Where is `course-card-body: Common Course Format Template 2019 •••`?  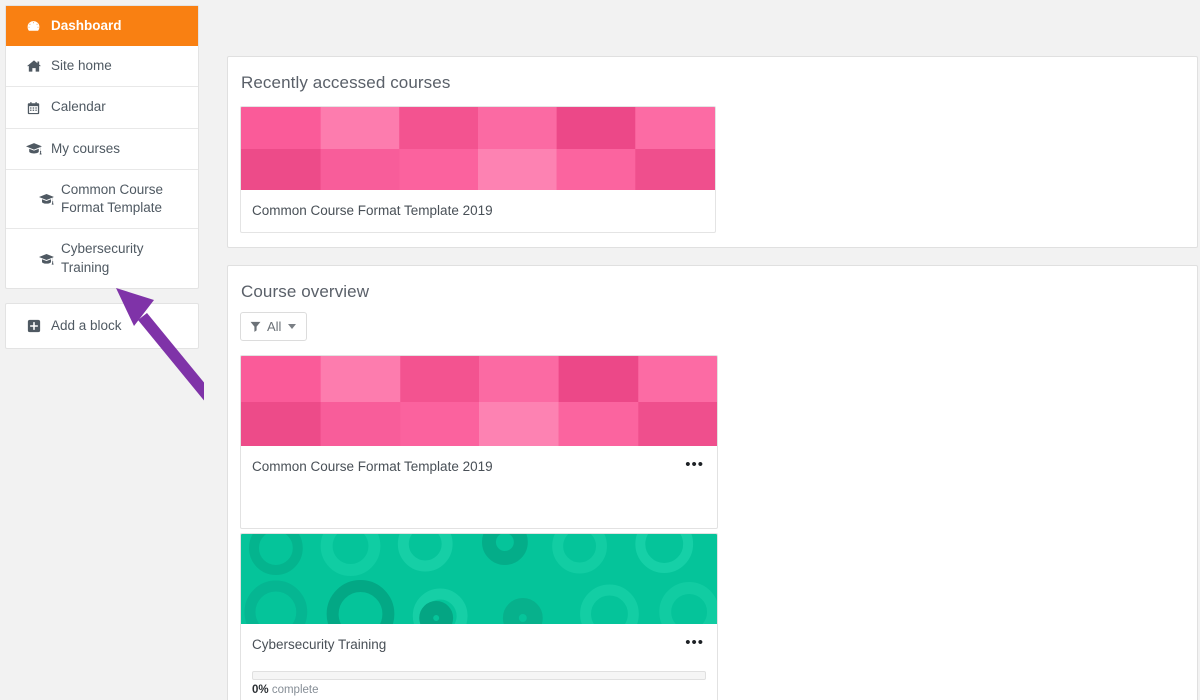
course-card-body: Common Course Format Template 2019 ••• is located at coordinates (479, 487).